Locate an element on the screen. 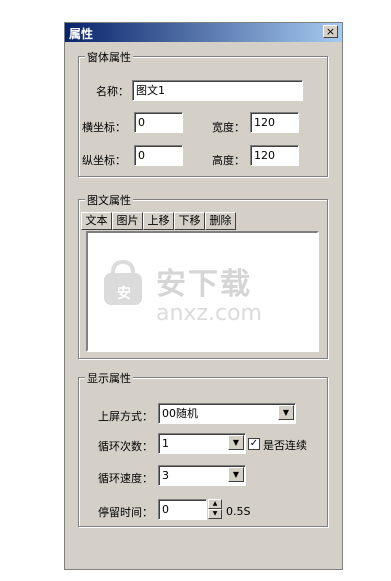 Image resolution: width=391 pixels, height=581 pixels. image-text-list: 安 安下载 anxz.com is located at coordinates (202, 291).